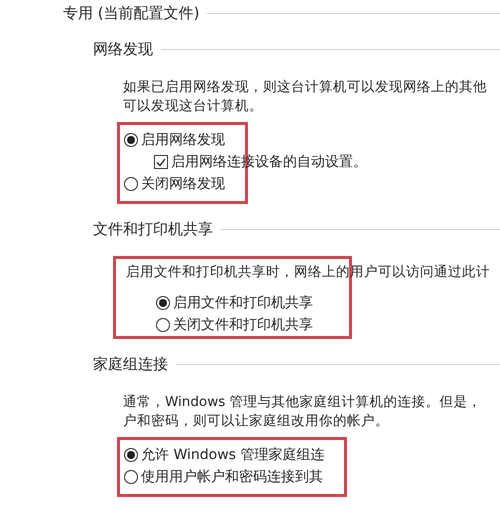 This screenshot has height=514, width=500. What do you see at coordinates (256, 421) in the screenshot?
I see `description-text: 户和密码，则可以让家庭组改用你的帐户。` at bounding box center [256, 421].